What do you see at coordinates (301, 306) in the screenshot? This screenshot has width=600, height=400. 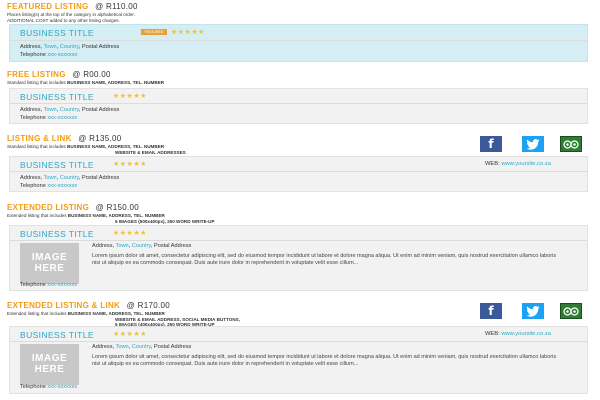 I see `extended-link-heading: EXTENDED LISTING & LINK @ R170.00` at bounding box center [301, 306].